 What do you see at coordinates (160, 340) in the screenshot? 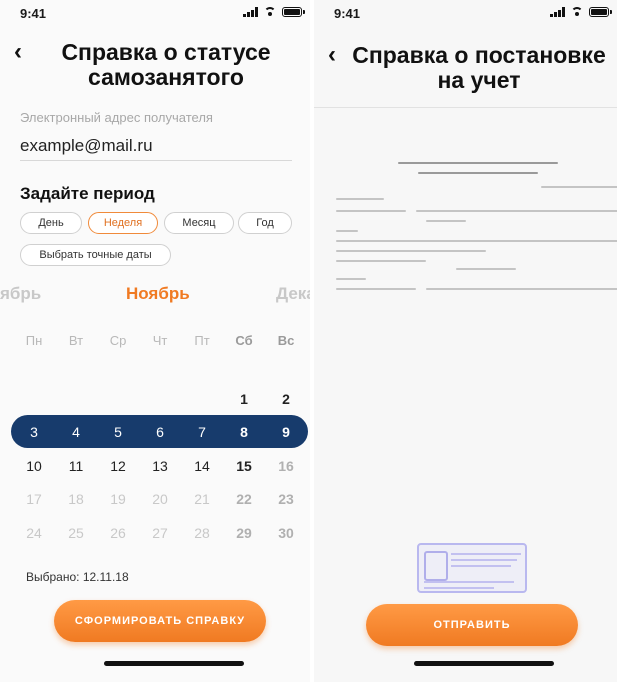
I see `weekday-label: Чт` at bounding box center [160, 340].